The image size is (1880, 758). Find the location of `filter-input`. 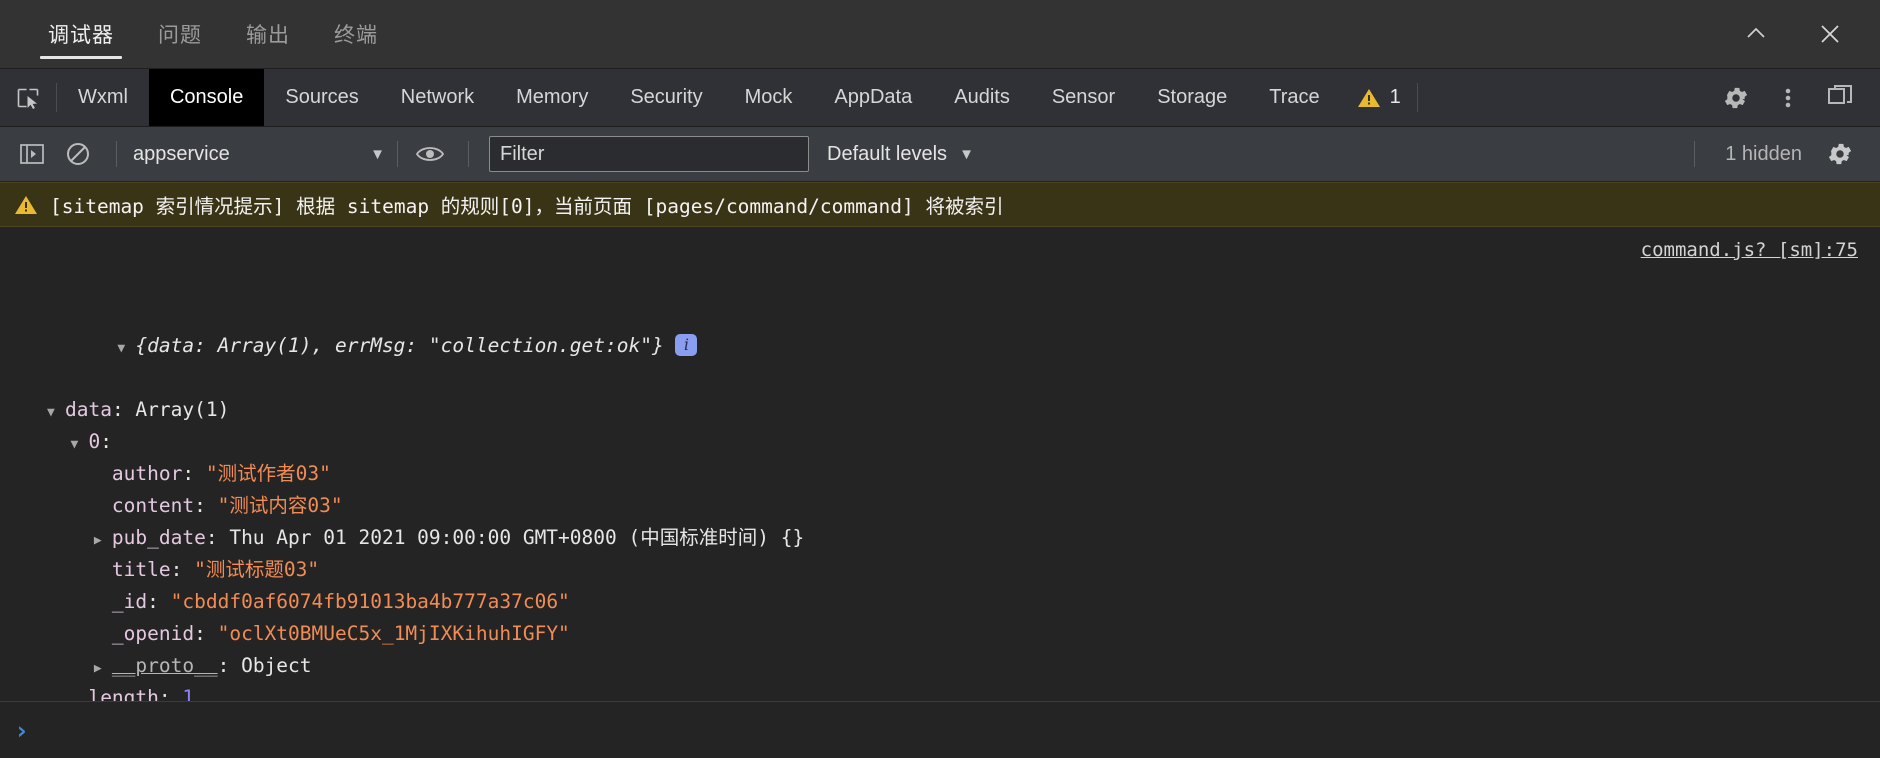

filter-input is located at coordinates (649, 154).